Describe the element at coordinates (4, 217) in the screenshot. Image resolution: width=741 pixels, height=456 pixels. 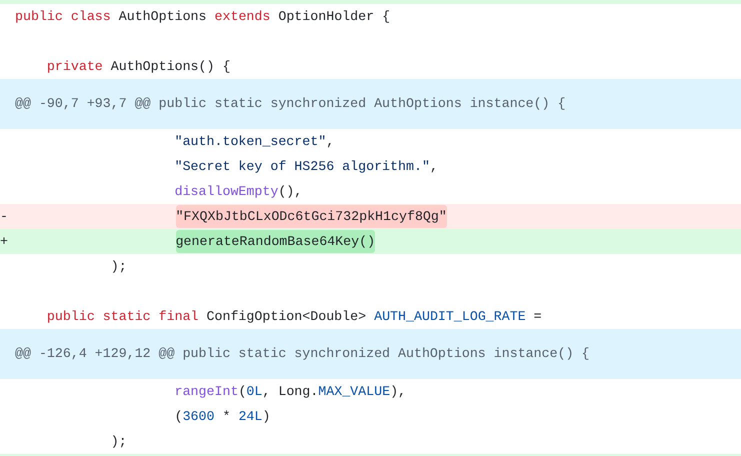
I see `diff-marker: -` at that location.